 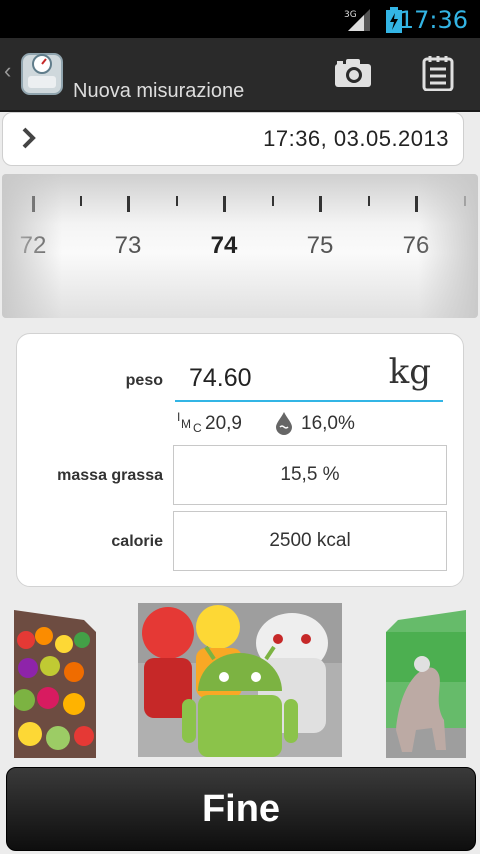 What do you see at coordinates (328, 423) in the screenshot?
I see `fat-value: 16,0%` at bounding box center [328, 423].